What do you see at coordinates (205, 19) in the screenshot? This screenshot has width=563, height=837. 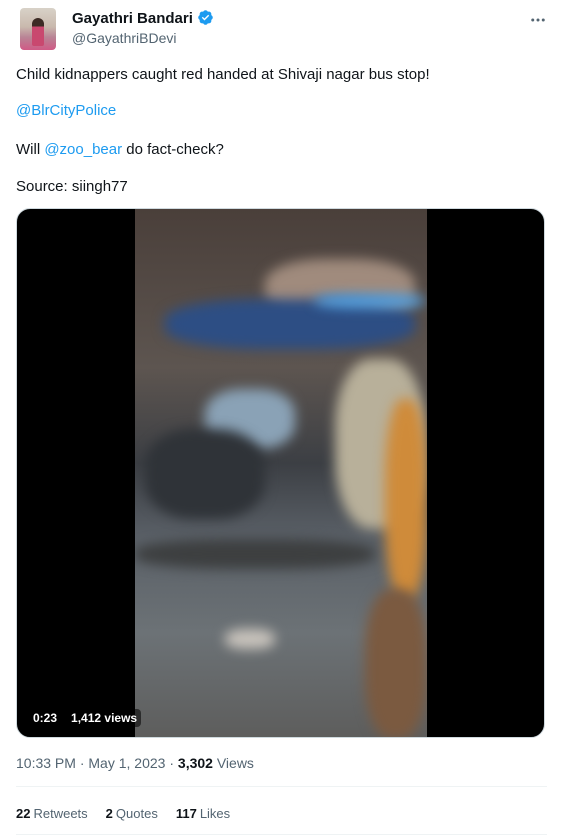 I see `verified-badge-icon` at bounding box center [205, 19].